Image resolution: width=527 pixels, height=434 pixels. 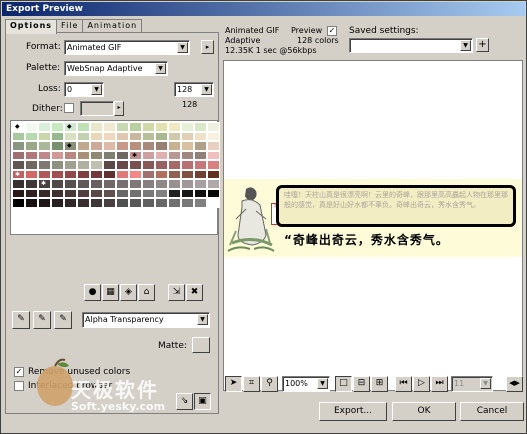 What do you see at coordinates (361, 384) in the screenshot?
I see `two-view-icon: ⊟` at bounding box center [361, 384].